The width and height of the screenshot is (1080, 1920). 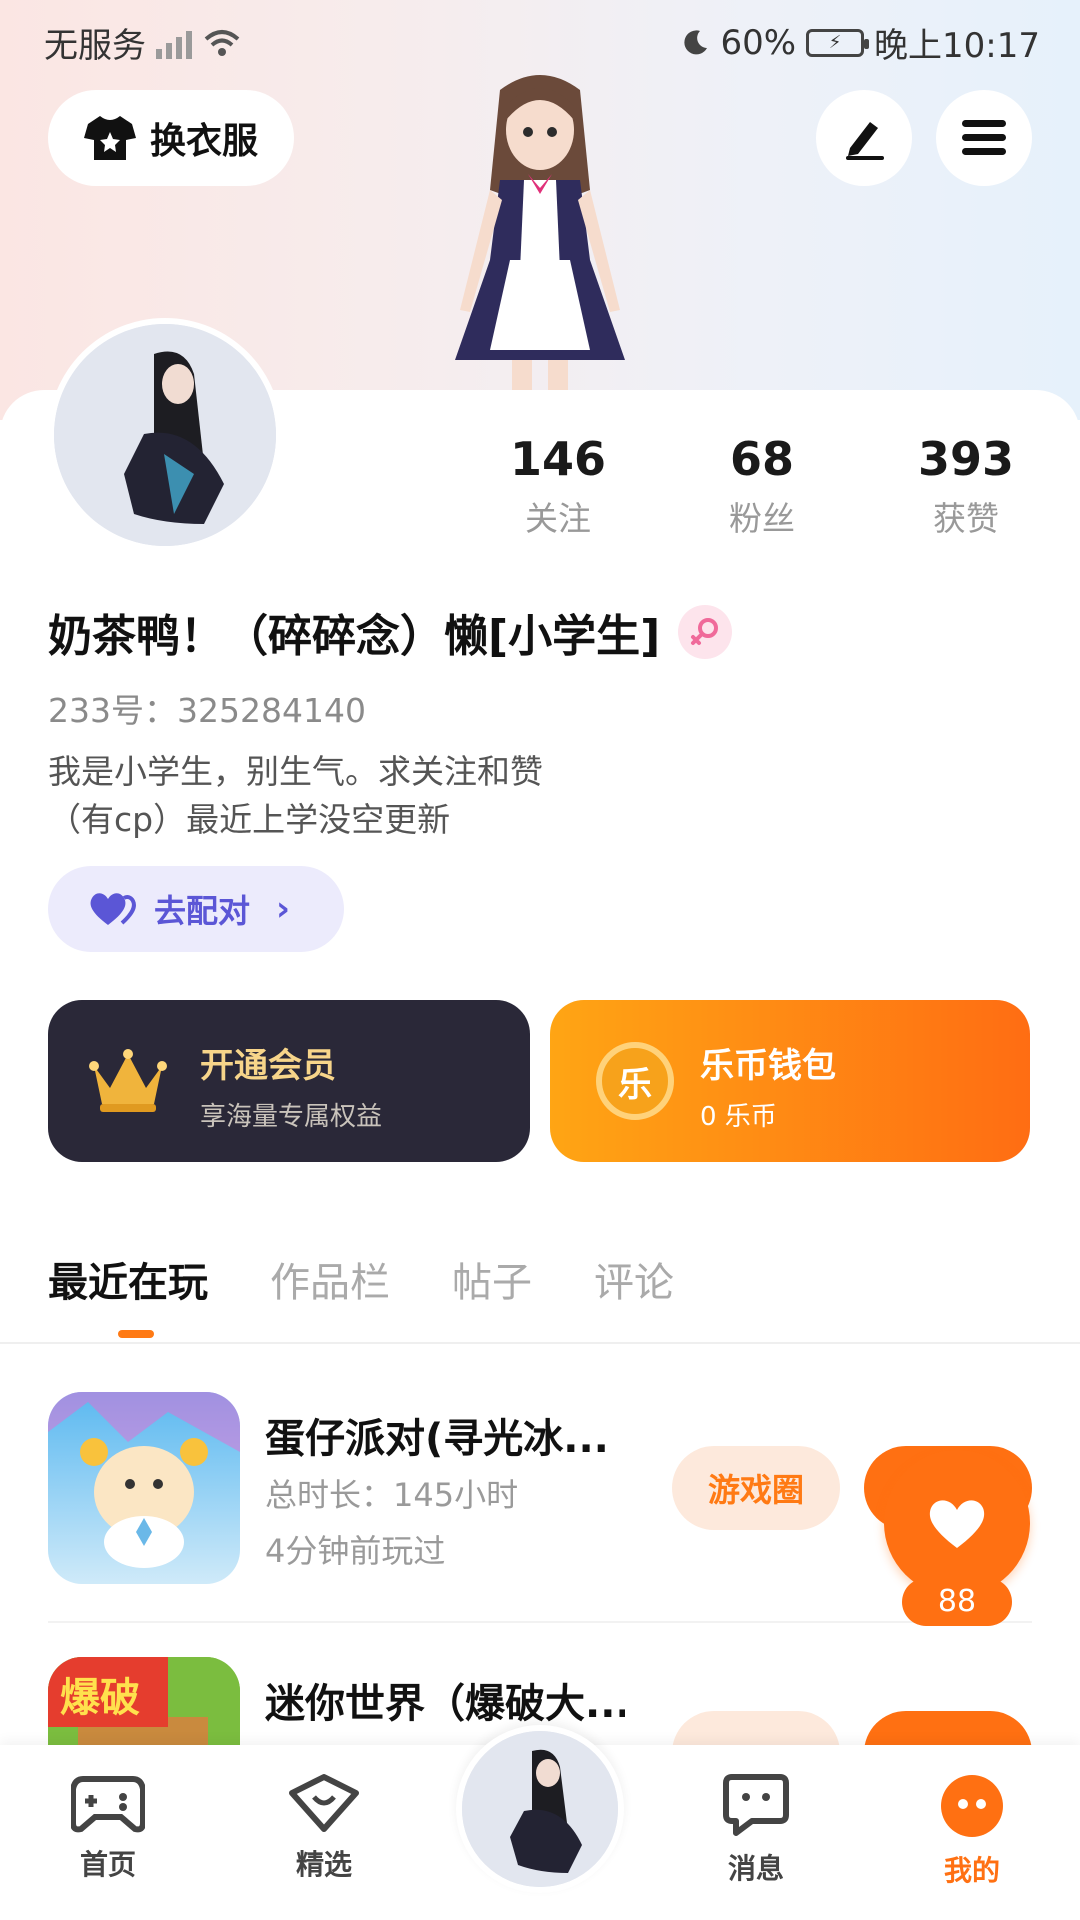 I want to click on bio-line: （有cp）最近上学没空更新, so click(x=249, y=819).